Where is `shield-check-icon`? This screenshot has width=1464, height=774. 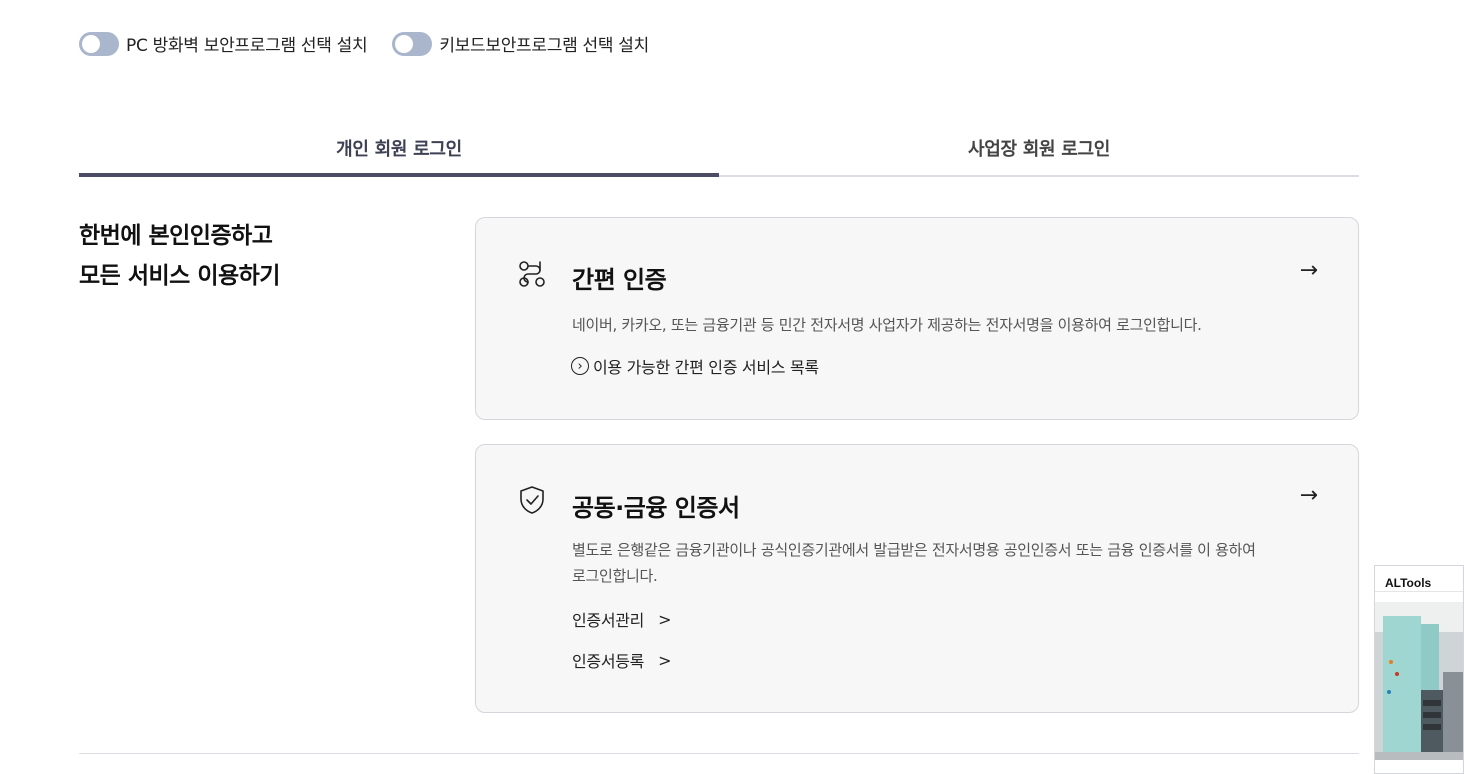
shield-check-icon is located at coordinates (532, 500).